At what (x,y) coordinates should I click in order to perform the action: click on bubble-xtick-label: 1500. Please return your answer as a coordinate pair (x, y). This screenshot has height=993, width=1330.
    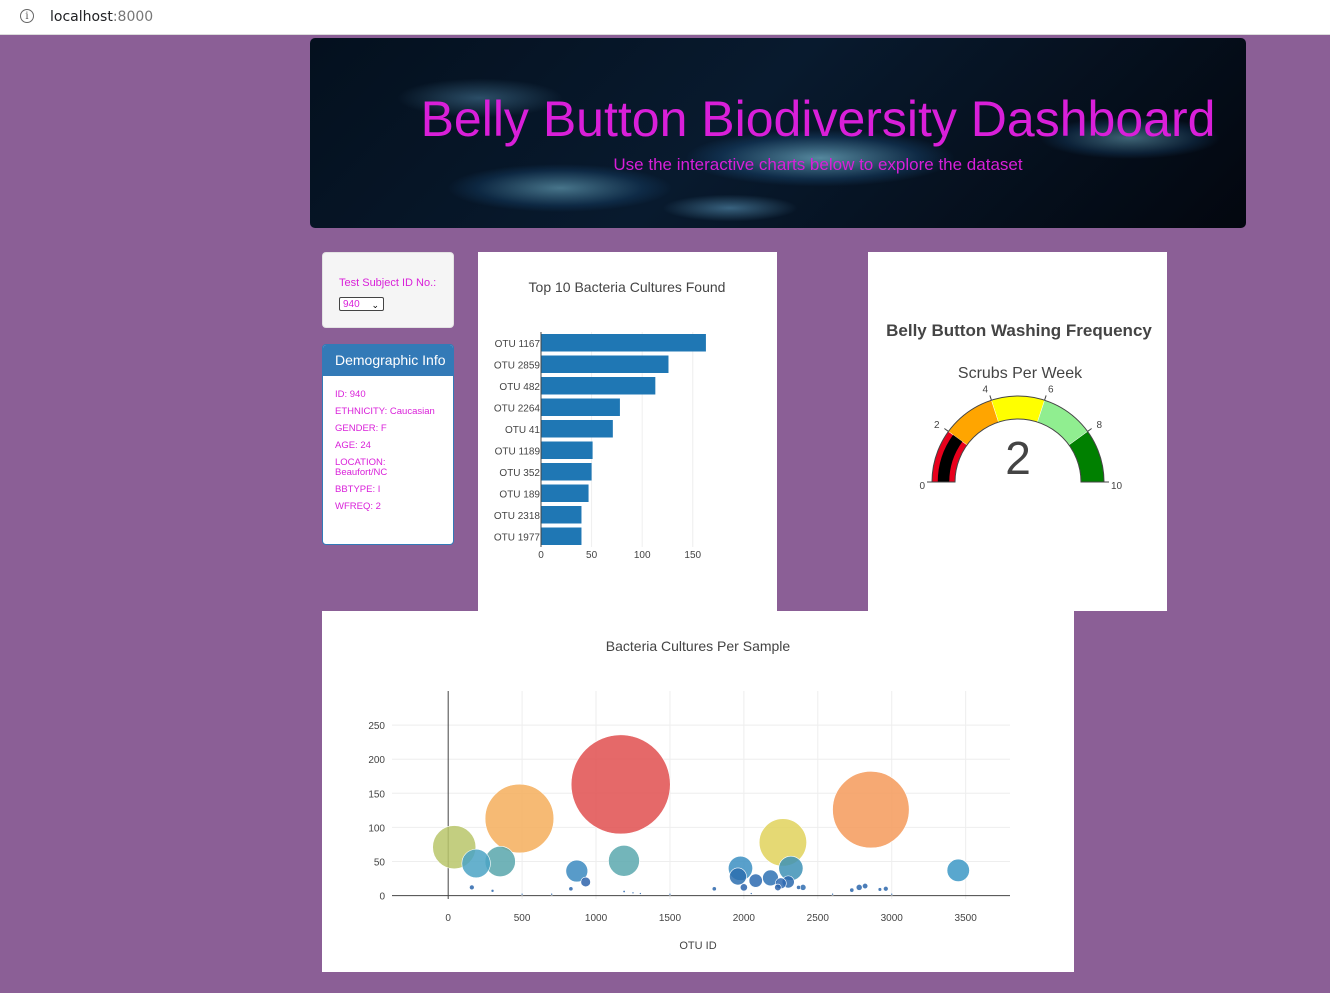
    Looking at the image, I should click on (670, 918).